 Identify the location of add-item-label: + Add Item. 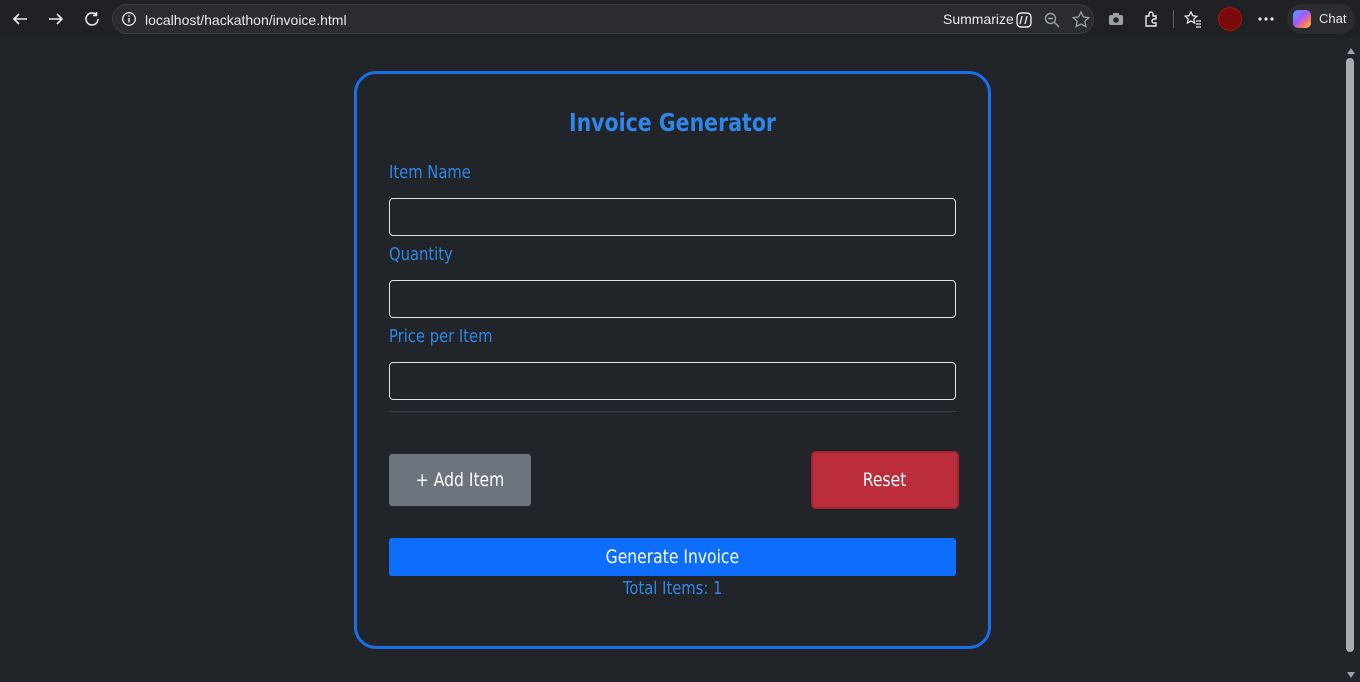
(460, 480).